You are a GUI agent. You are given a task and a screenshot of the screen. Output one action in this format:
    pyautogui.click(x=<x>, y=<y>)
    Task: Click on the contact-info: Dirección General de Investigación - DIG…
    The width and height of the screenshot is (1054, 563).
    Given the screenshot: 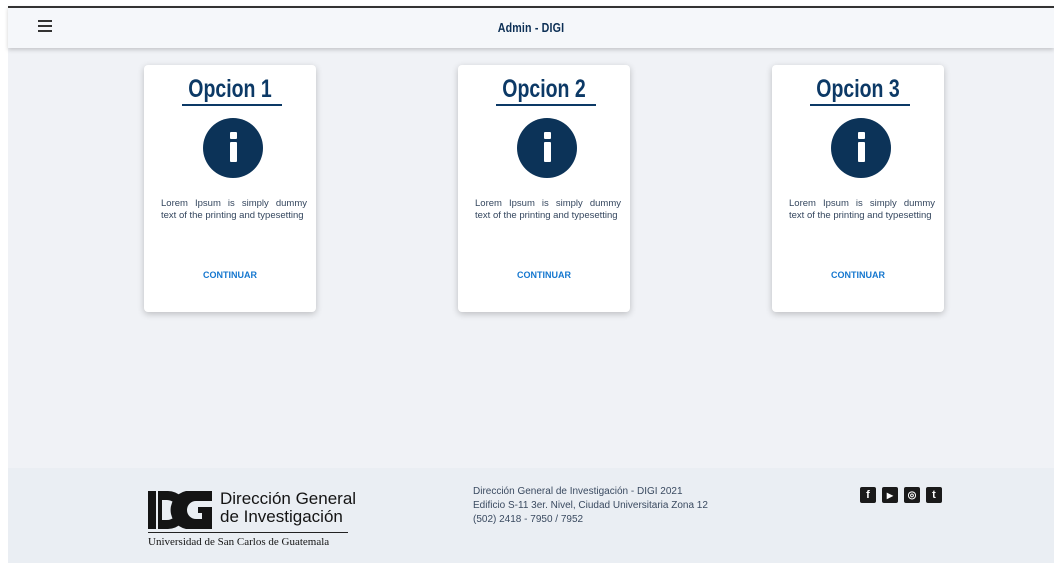 What is the action you would take?
    pyautogui.click(x=590, y=506)
    